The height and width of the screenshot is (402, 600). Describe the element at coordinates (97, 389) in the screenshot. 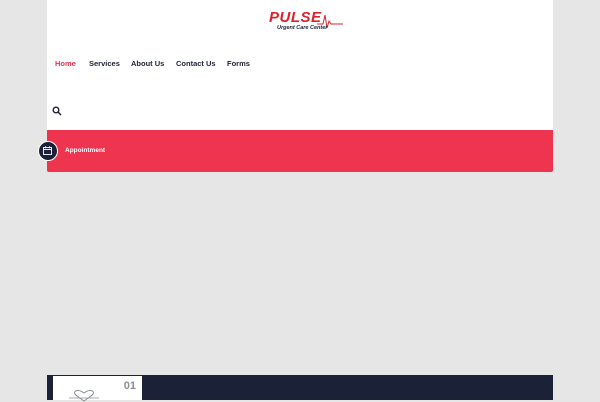

I see `feature-card: 01` at that location.